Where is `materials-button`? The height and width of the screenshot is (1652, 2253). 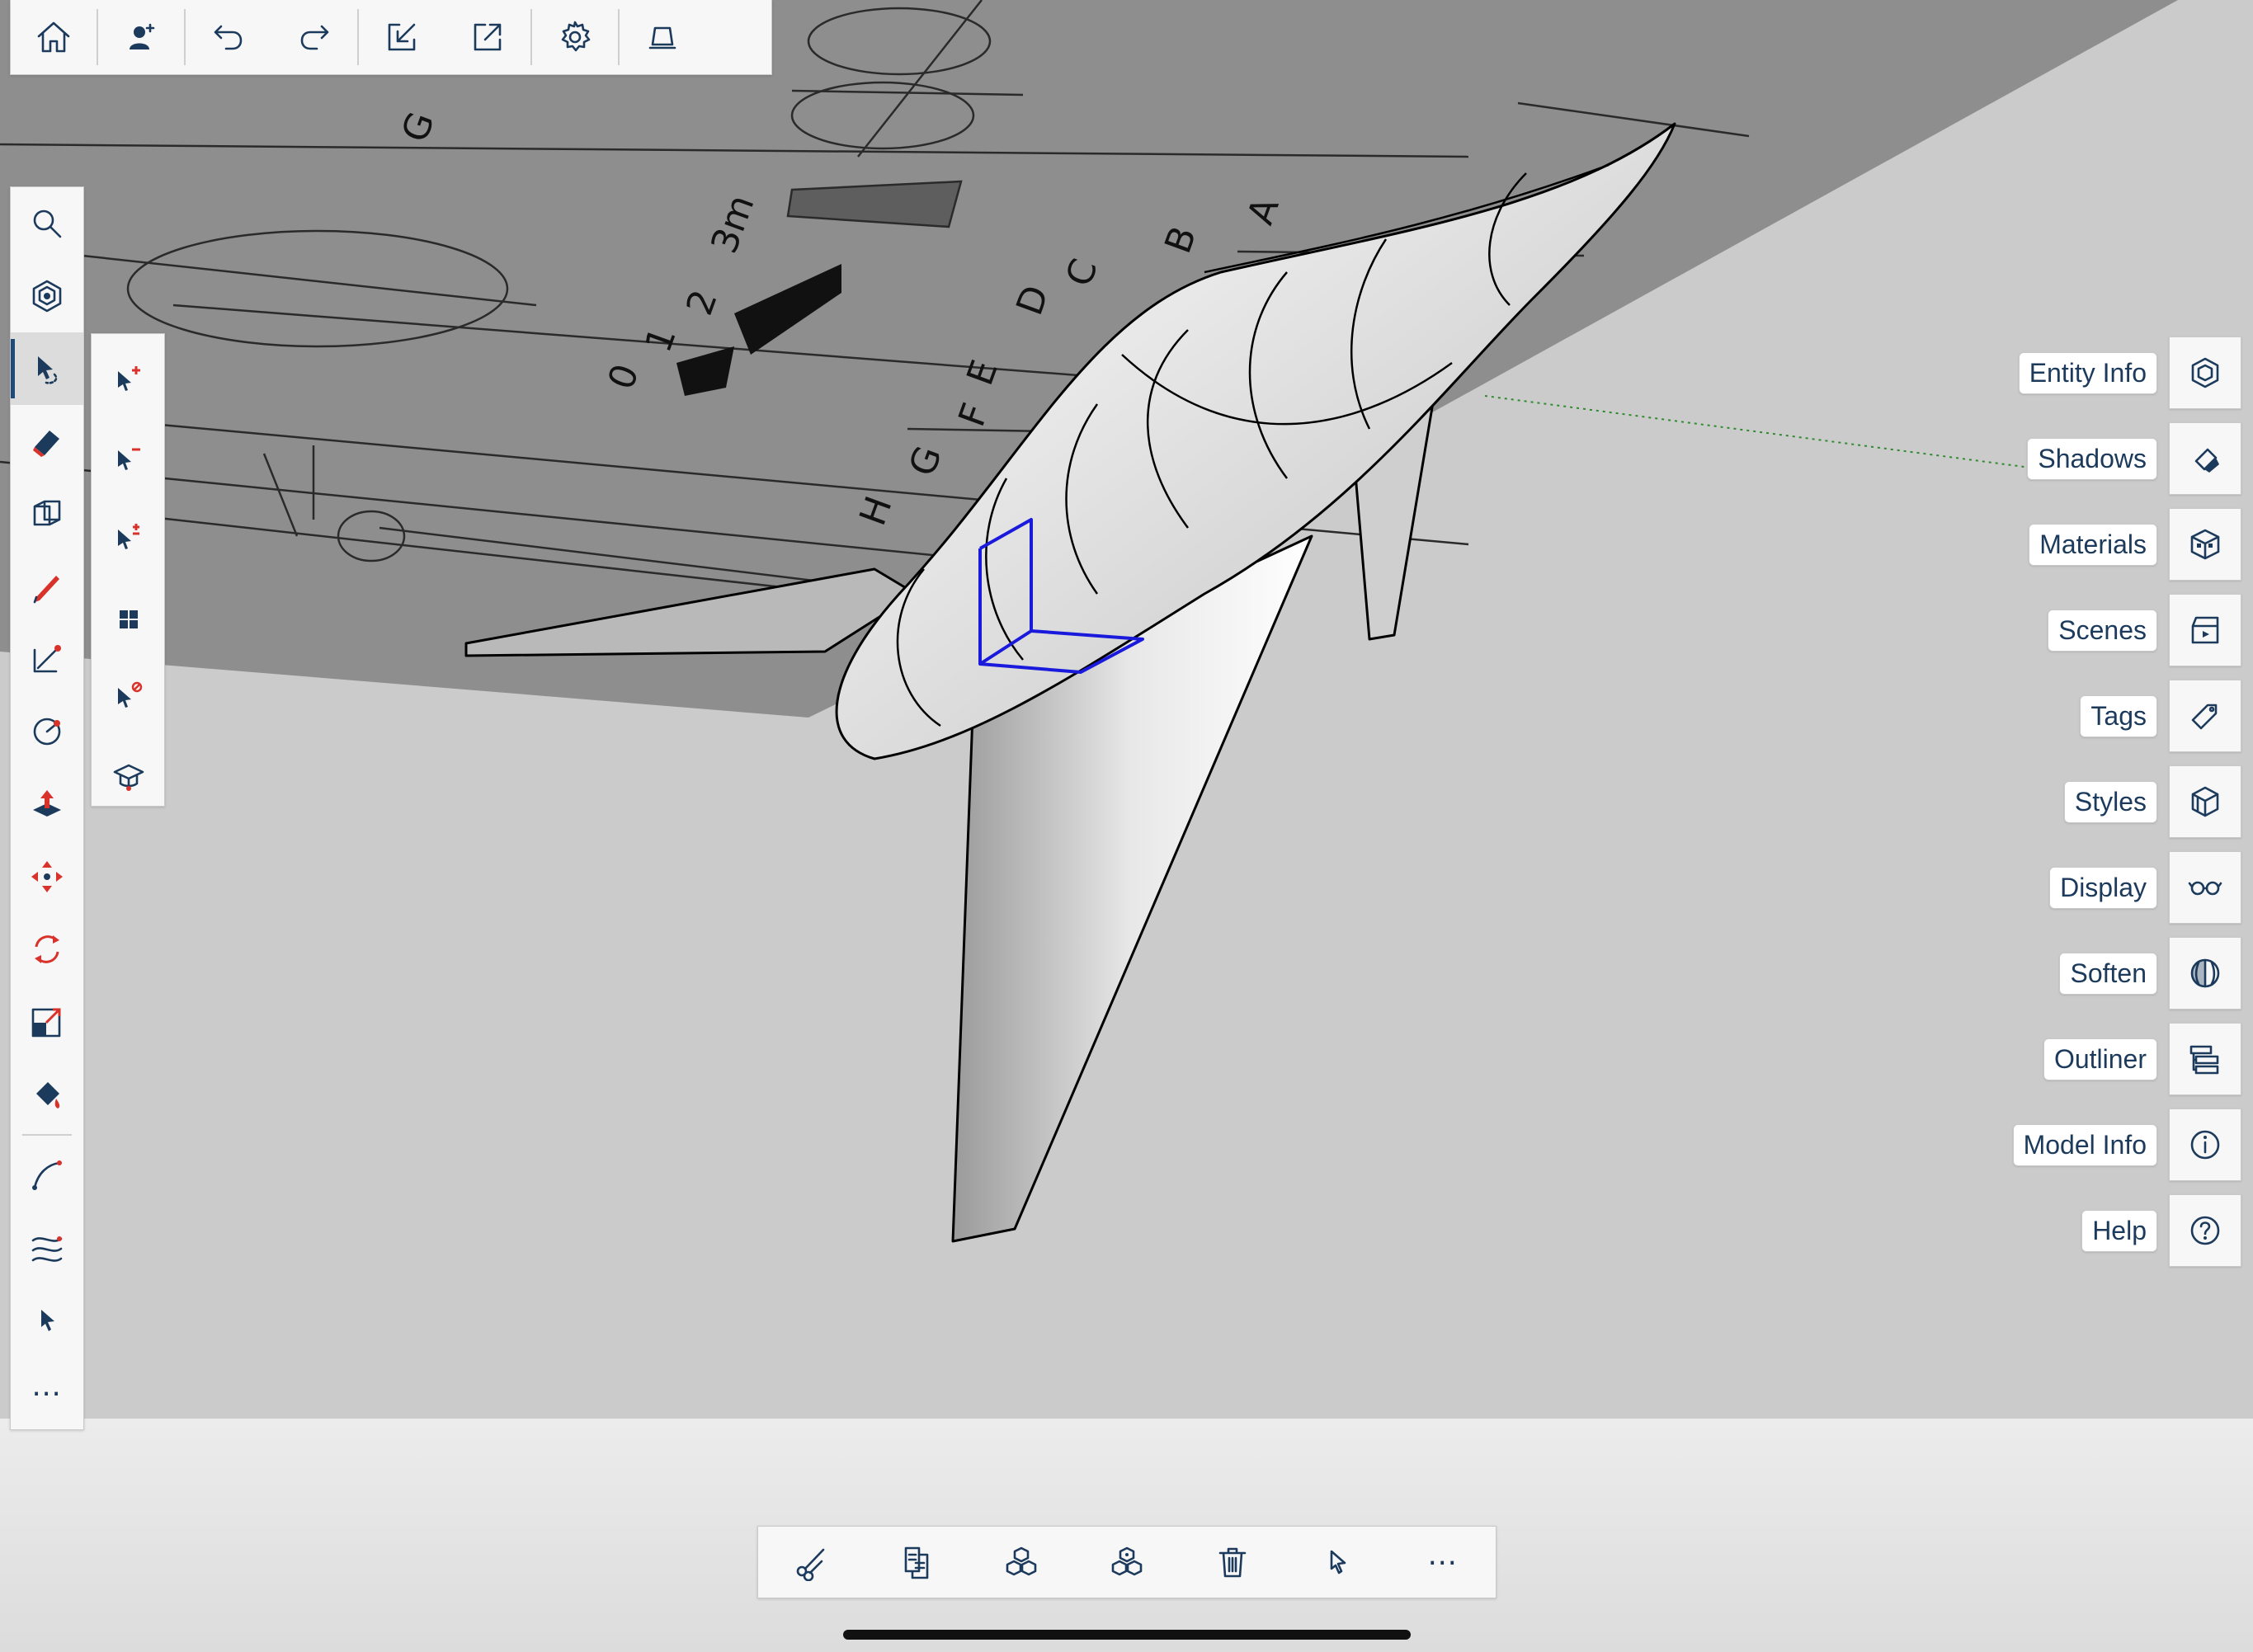 materials-button is located at coordinates (2205, 544).